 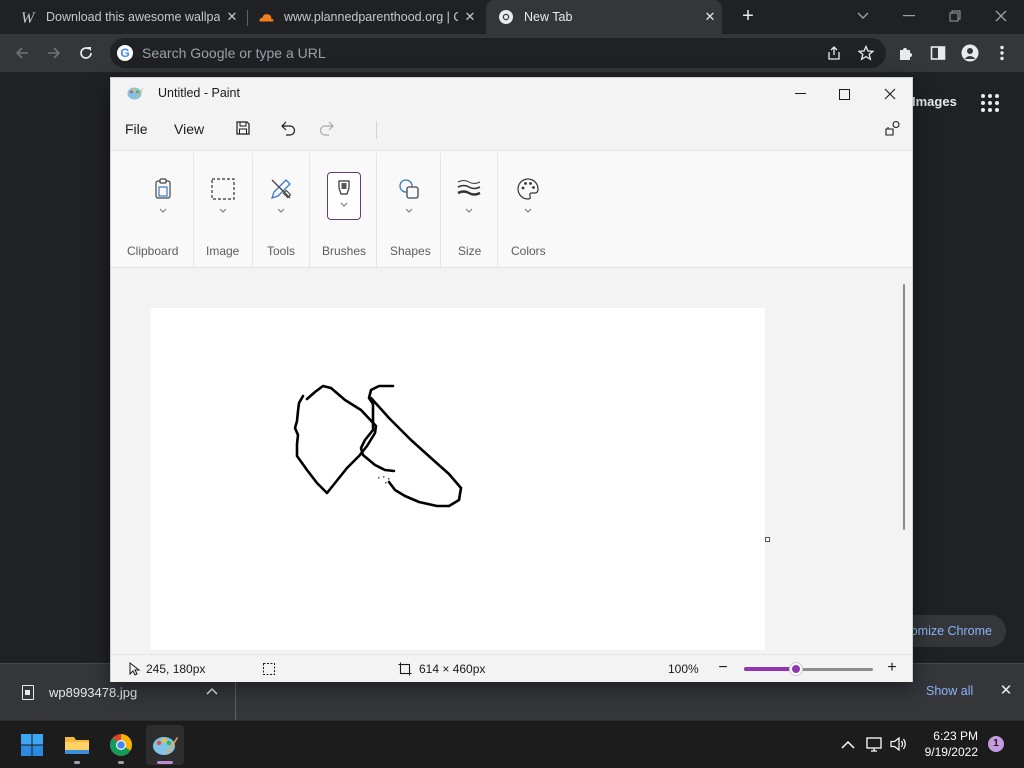 I want to click on ribbon-label-brushes: Brushes, so click(x=344, y=251).